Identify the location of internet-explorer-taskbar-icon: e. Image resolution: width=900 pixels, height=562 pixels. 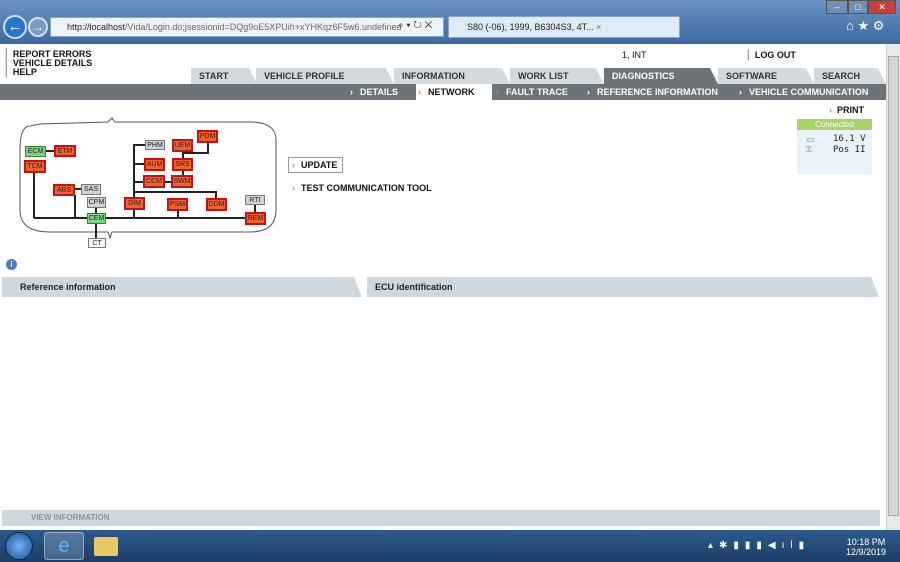
(64, 546).